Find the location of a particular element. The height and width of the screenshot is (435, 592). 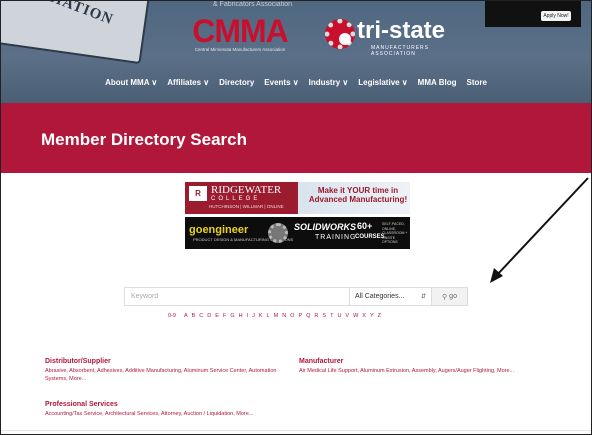

directory-search-bar: All Categories... ⇵ ⚲ go is located at coordinates (296, 296).